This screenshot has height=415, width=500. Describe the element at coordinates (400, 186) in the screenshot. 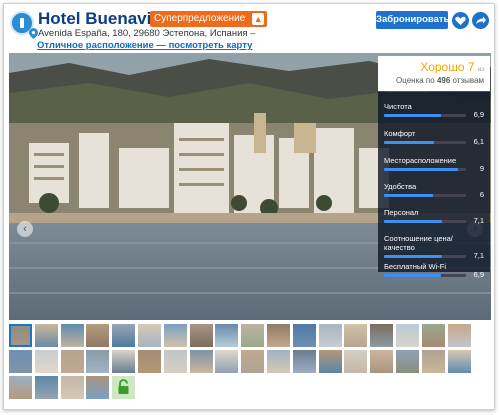

I see `category-label: Удобства` at that location.